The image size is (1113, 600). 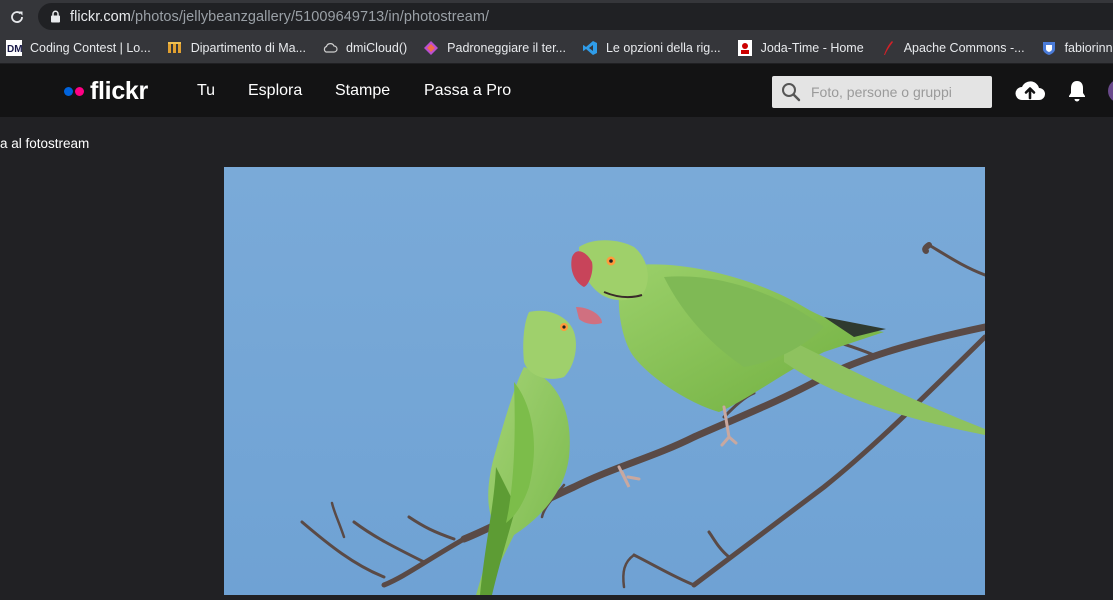 What do you see at coordinates (1030, 93) in the screenshot?
I see `upload-cloud-icon` at bounding box center [1030, 93].